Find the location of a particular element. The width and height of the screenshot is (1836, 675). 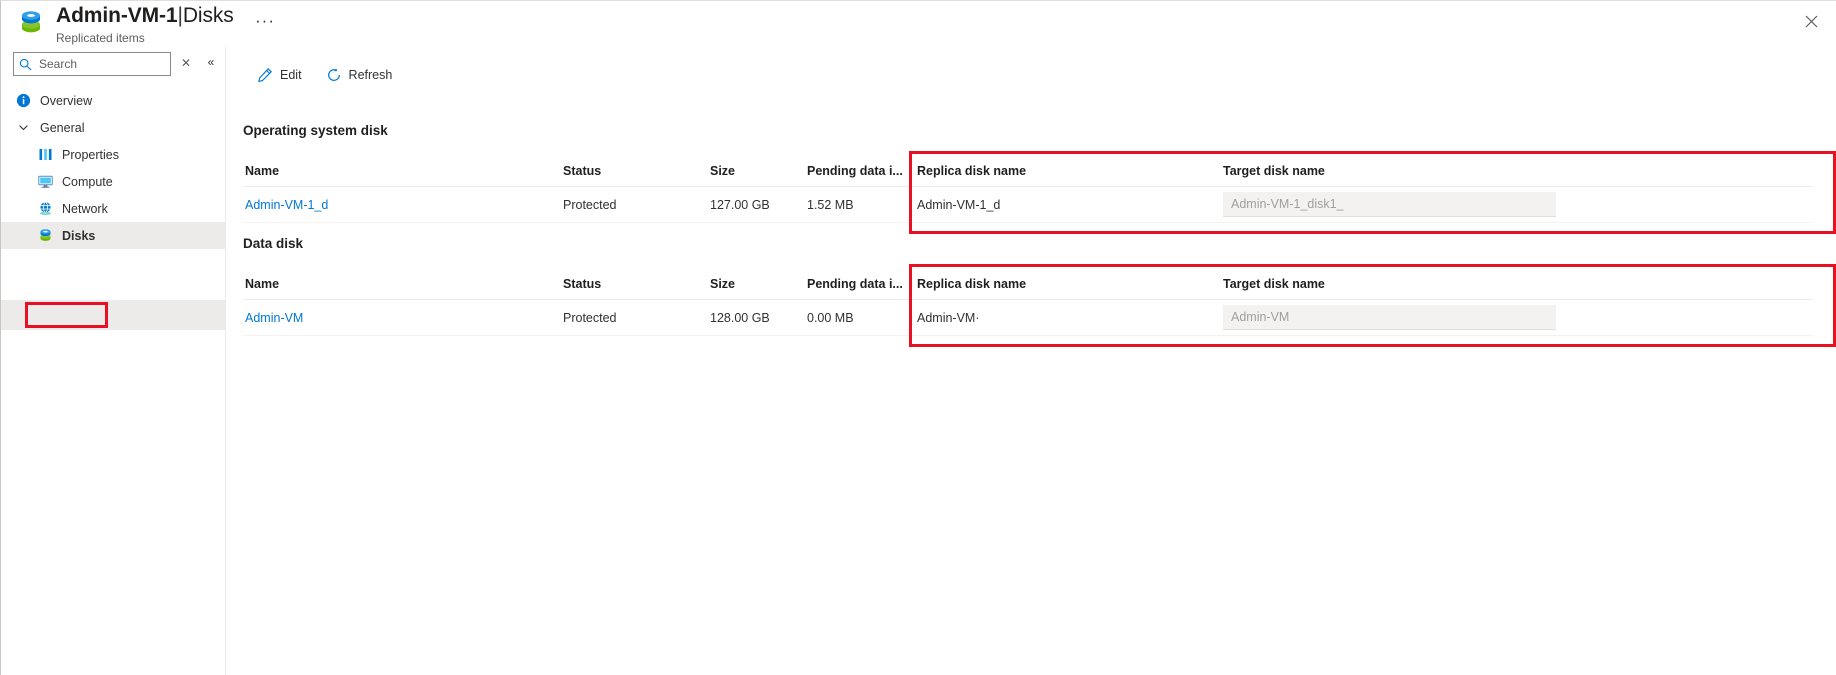

search-box is located at coordinates (92, 64).